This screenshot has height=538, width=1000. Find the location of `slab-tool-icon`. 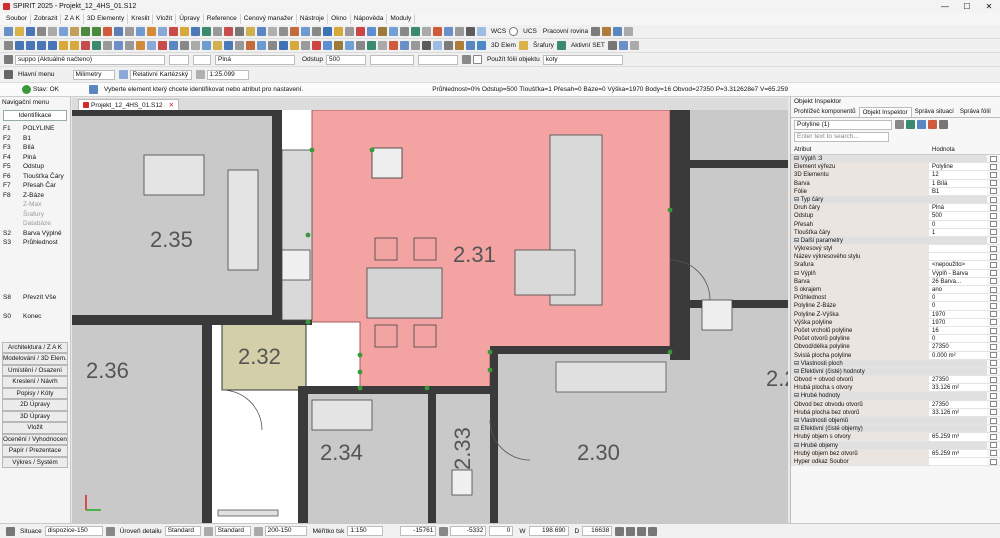

slab-tool-icon is located at coordinates (426, 31).